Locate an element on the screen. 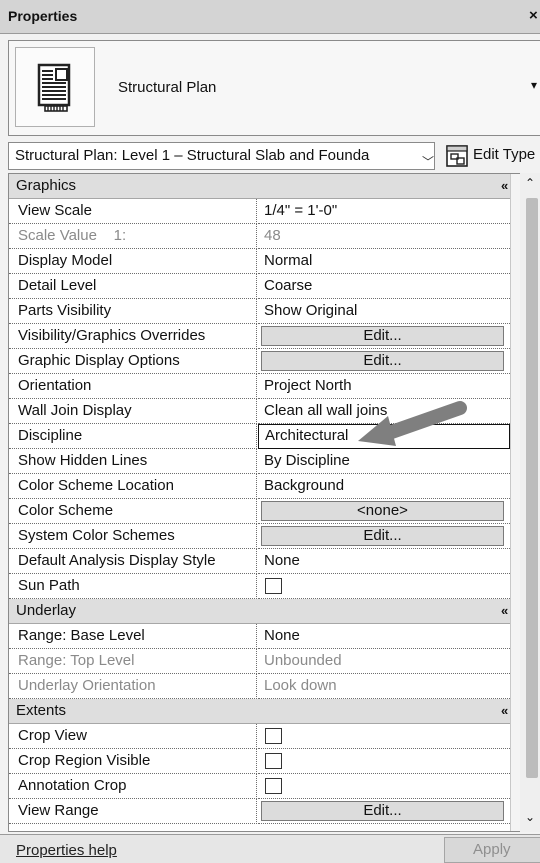 The image size is (540, 863). prop-label: Display Model is located at coordinates (133, 261).